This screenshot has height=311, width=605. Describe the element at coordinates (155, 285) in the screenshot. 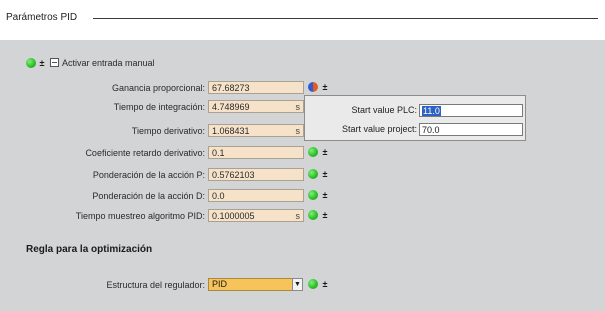

I see `regulator-structure-label: Estructura del regulador:` at that location.